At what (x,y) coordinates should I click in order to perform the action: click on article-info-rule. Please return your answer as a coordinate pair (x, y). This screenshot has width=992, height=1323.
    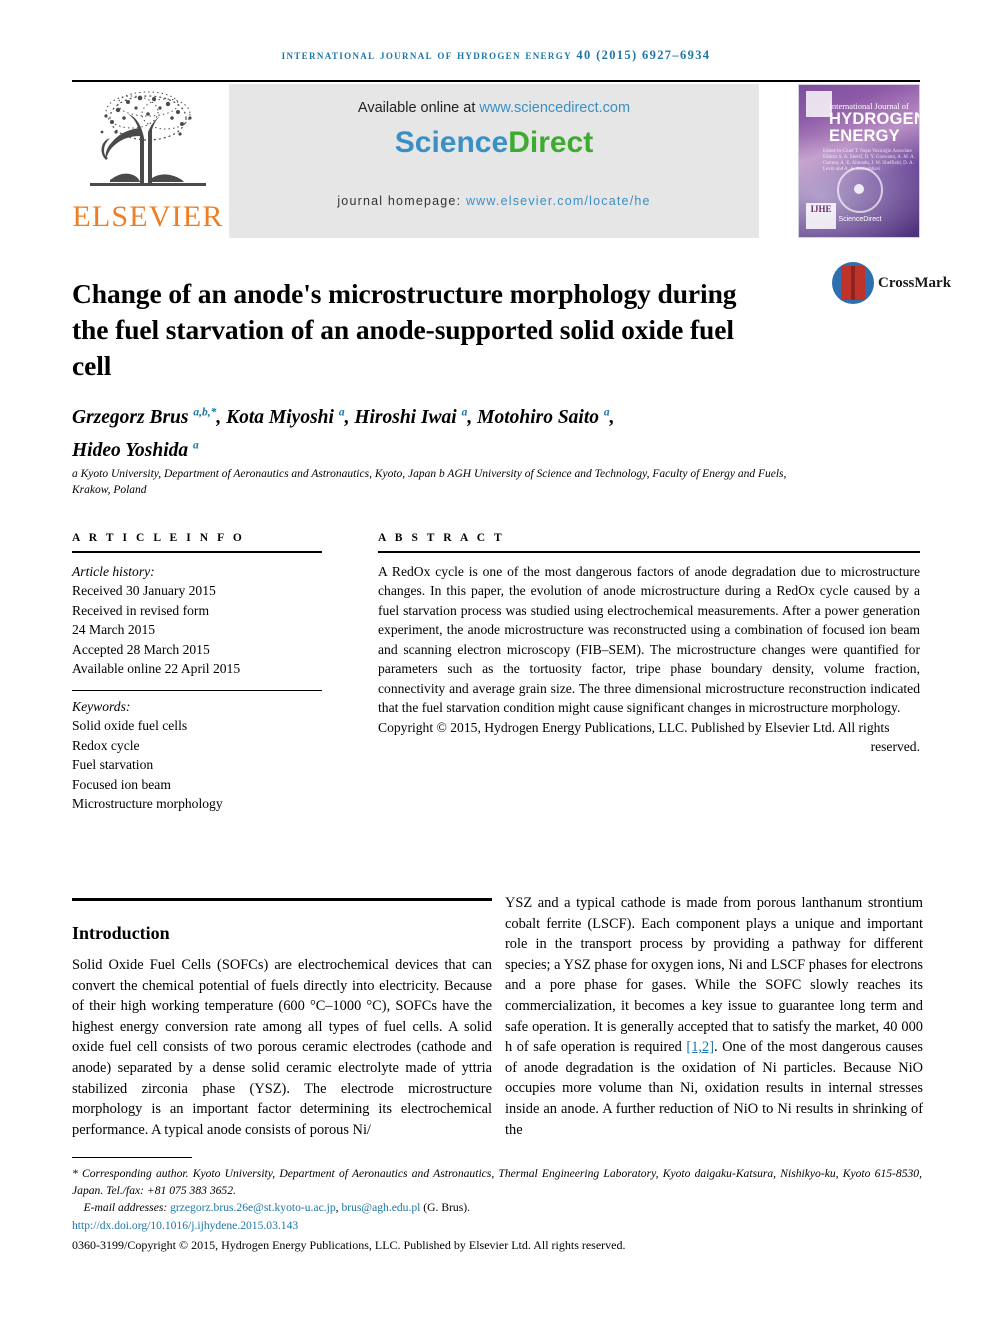
    Looking at the image, I should click on (197, 552).